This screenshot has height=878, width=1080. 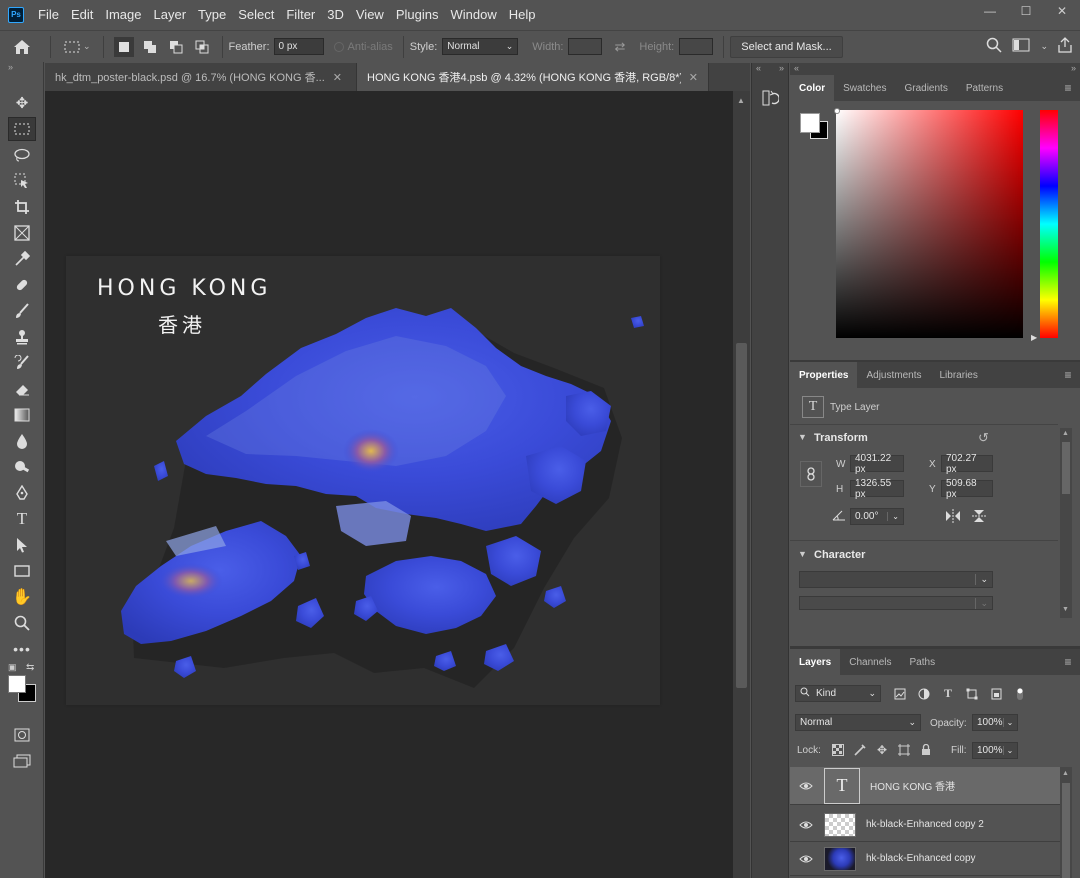 What do you see at coordinates (925, 88) in the screenshot?
I see `tab-gradients: Gradients` at bounding box center [925, 88].